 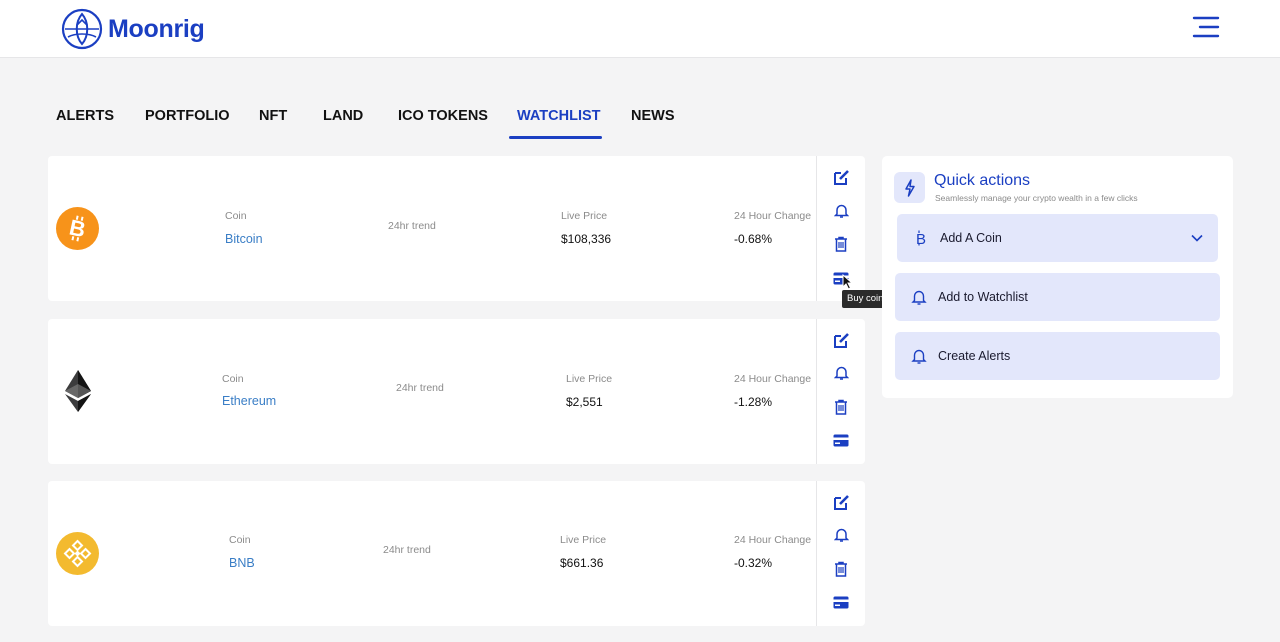 What do you see at coordinates (582, 563) in the screenshot?
I see `live-price-value: $661.36` at bounding box center [582, 563].